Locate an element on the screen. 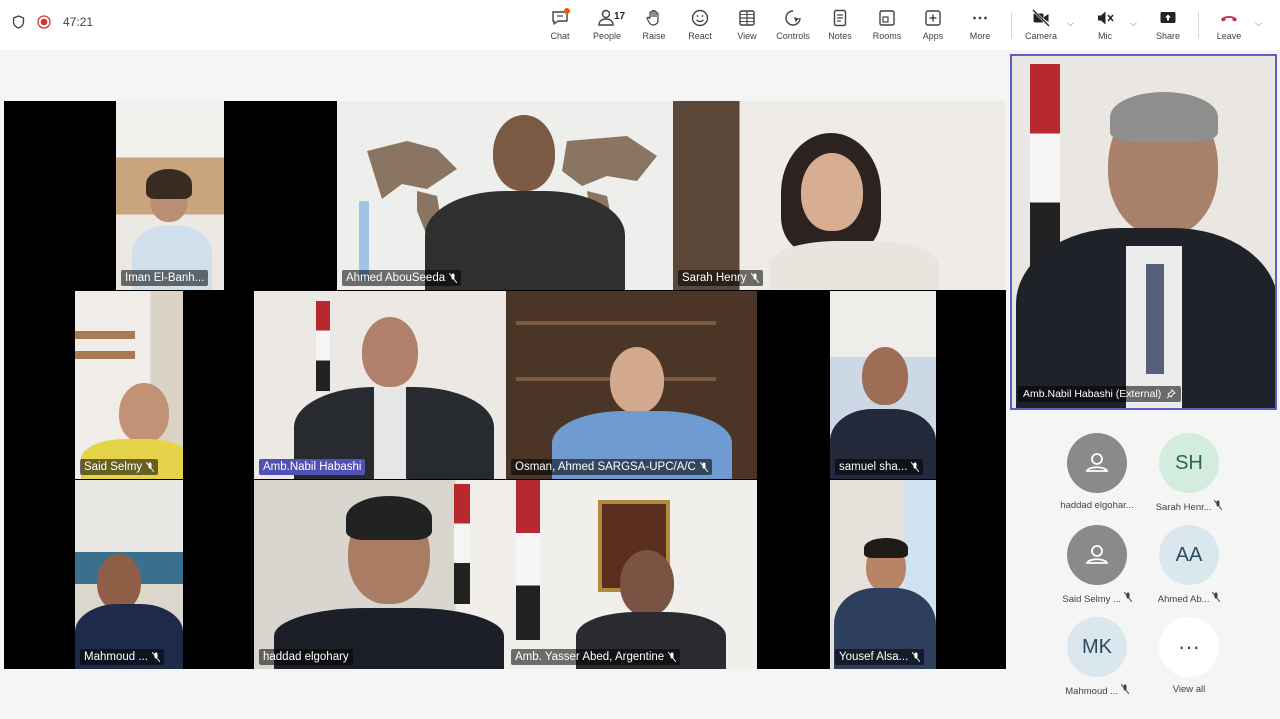 Image resolution: width=1280 pixels, height=719 pixels. video-tile: Osman, Ahmed SARGSA-UPC/A/C is located at coordinates (631, 385).